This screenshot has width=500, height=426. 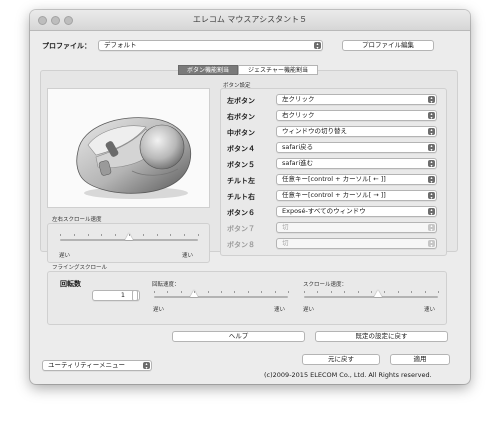 I want to click on button-row-label: ボタン７, so click(x=241, y=229).